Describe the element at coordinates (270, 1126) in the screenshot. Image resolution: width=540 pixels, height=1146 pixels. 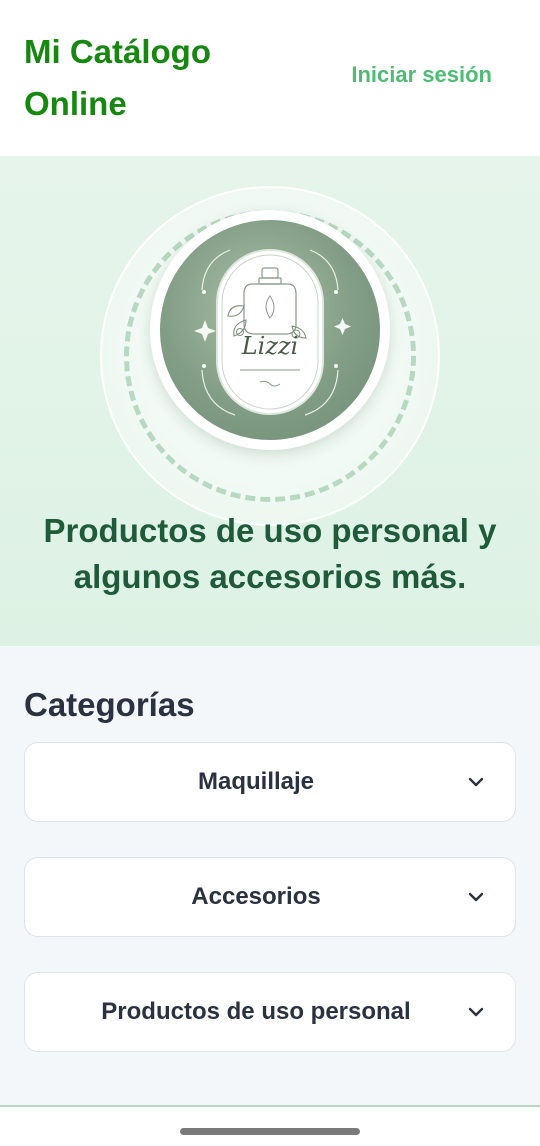
I see `page-footer` at that location.